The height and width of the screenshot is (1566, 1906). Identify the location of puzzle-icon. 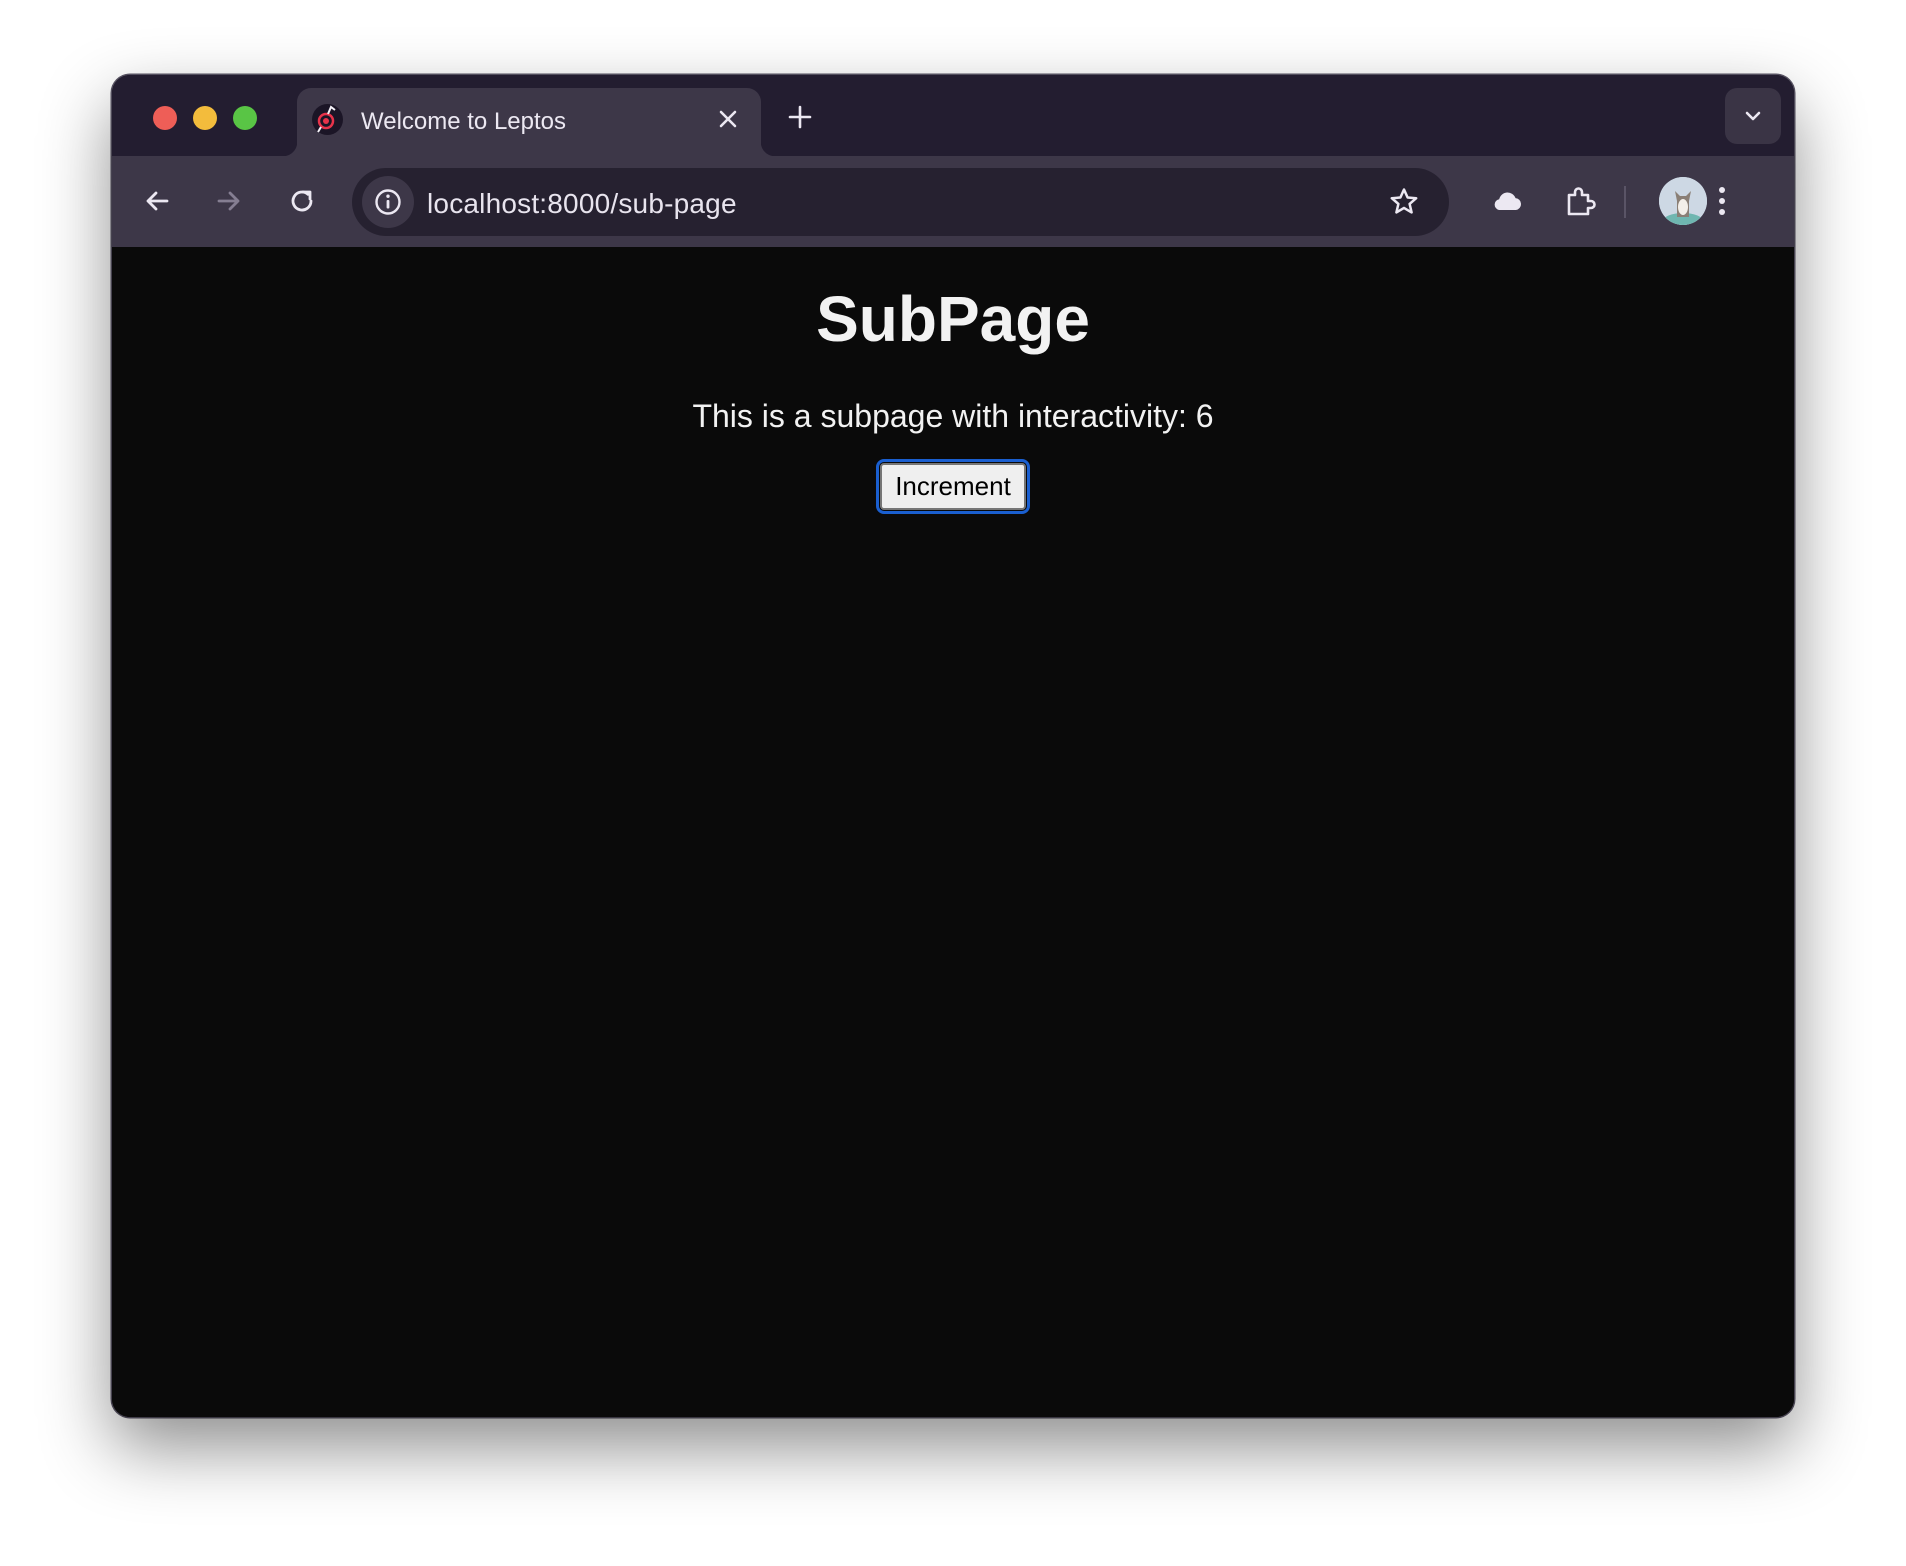
(1580, 201).